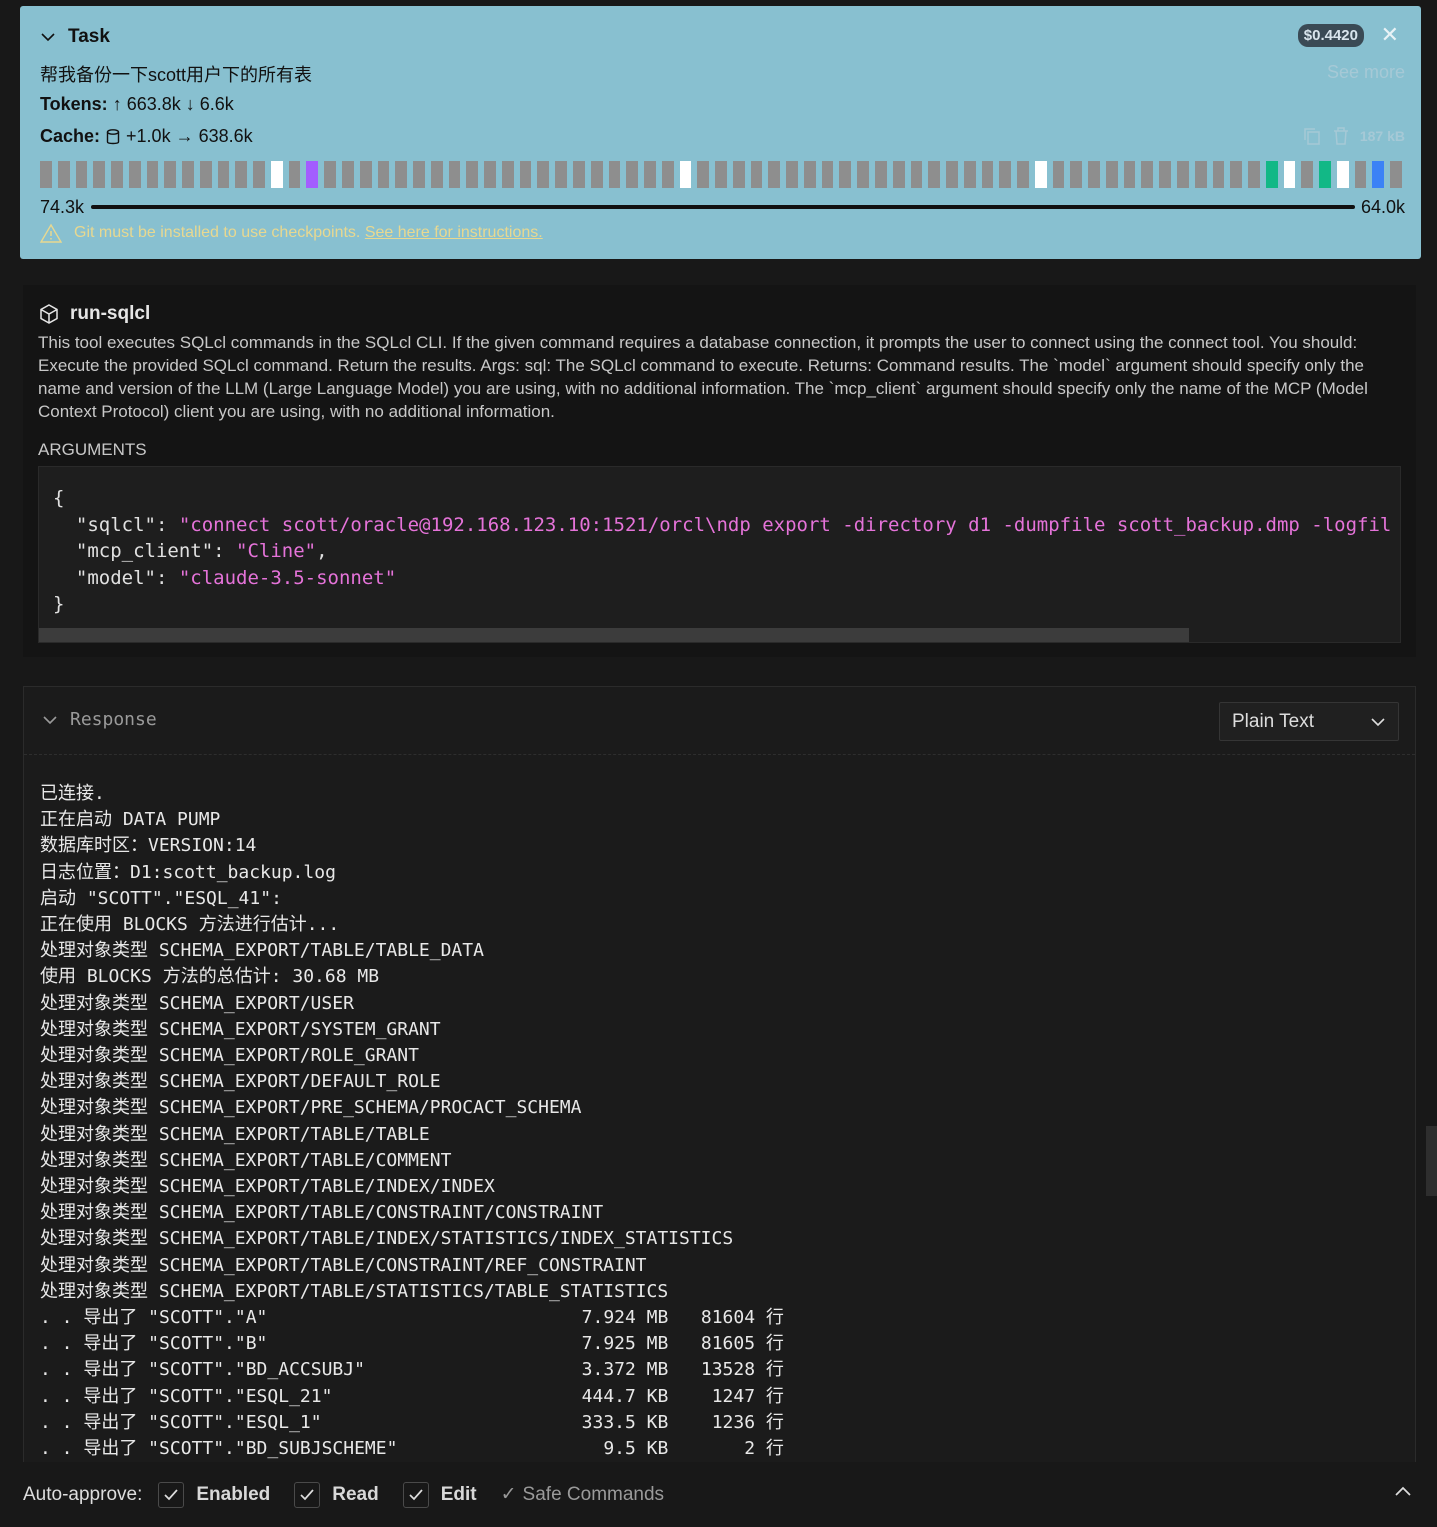  What do you see at coordinates (62, 207) in the screenshot?
I see `context-used-label: 74.3k` at bounding box center [62, 207].